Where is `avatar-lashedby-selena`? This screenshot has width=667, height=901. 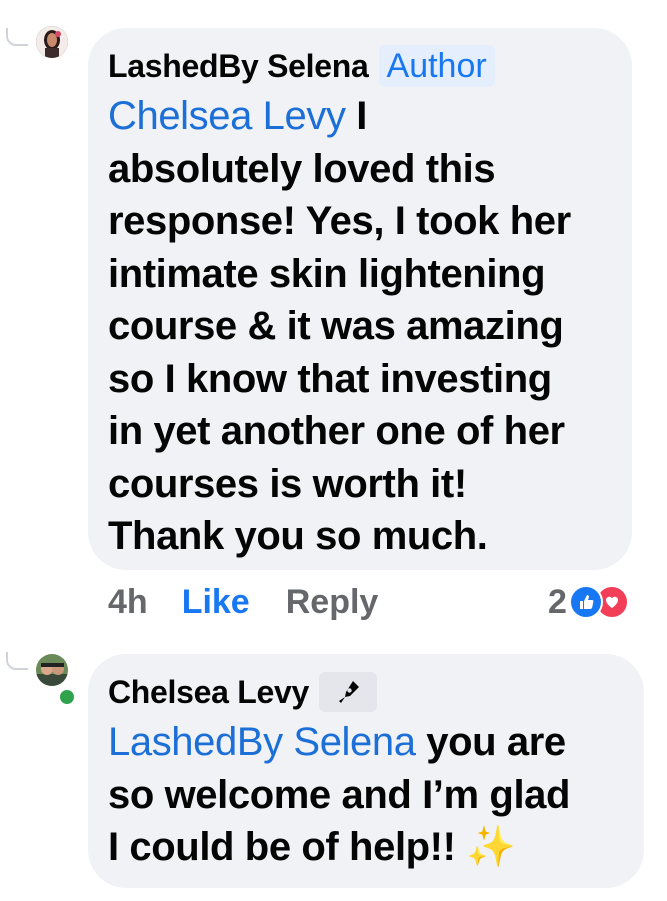 avatar-lashedby-selena is located at coordinates (52, 42).